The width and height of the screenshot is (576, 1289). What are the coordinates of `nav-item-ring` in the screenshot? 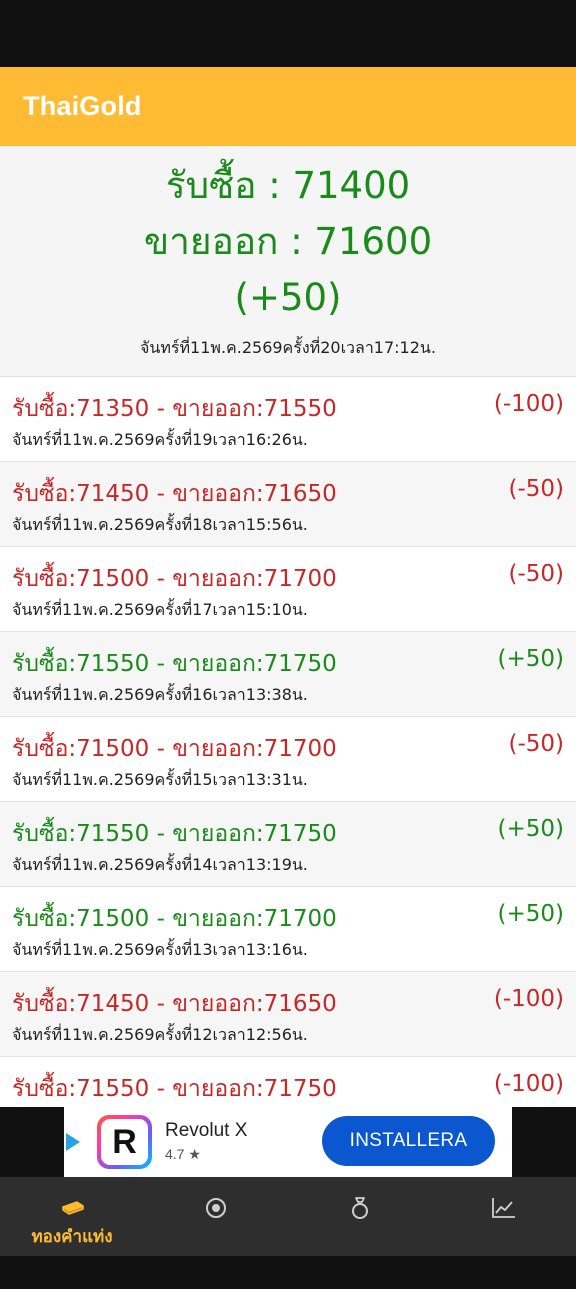 It's located at (360, 1216).